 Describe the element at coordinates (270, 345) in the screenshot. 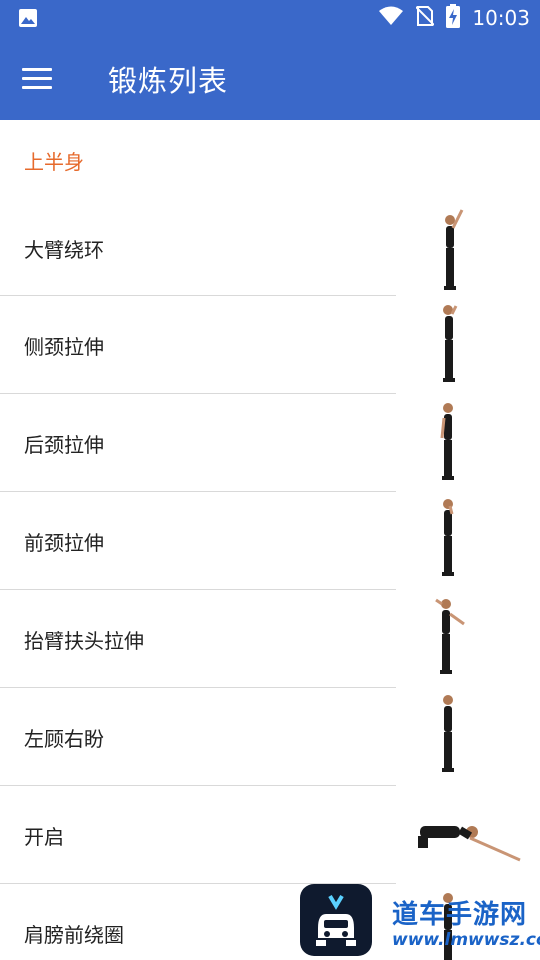

I see `list-item: 侧颈拉伸` at that location.